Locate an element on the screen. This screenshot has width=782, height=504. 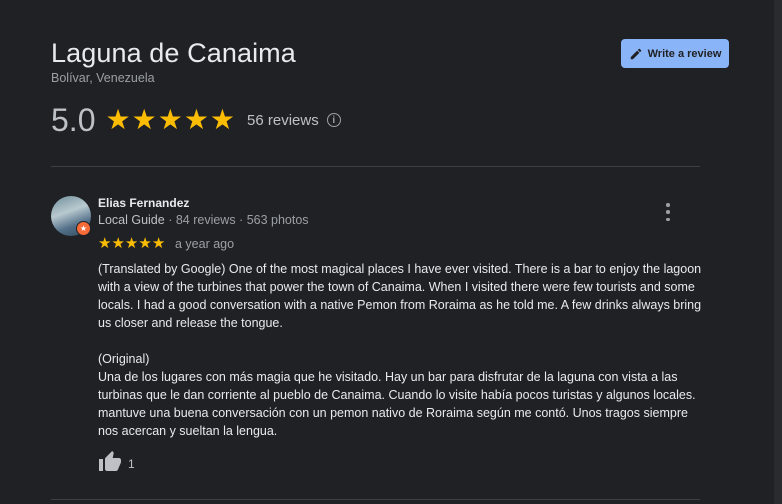
write-review-button: Write a review is located at coordinates (675, 53).